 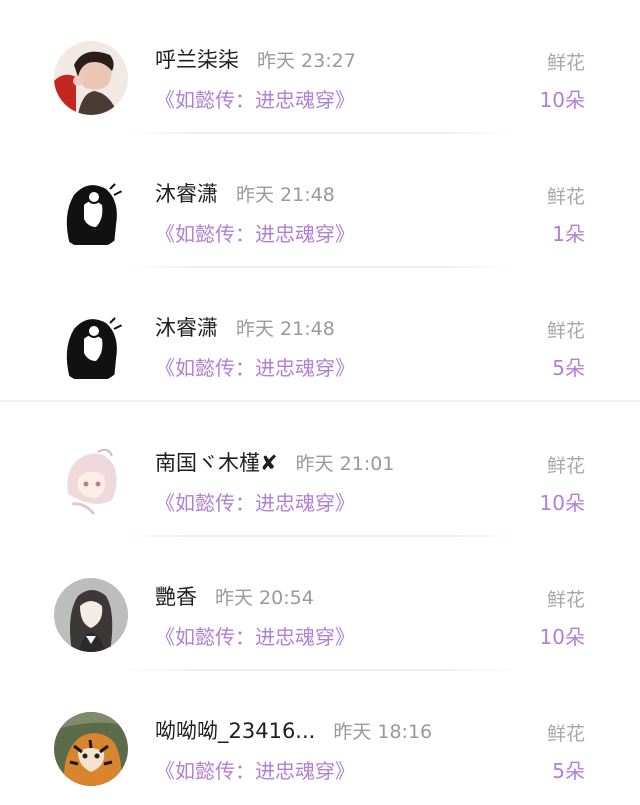 What do you see at coordinates (91, 749) in the screenshot?
I see `avatar-tiger-icon` at bounding box center [91, 749].